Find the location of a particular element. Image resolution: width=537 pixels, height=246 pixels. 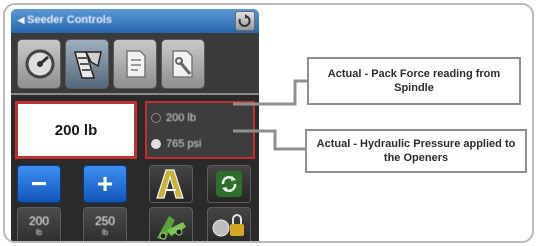

pack-force-callout: Actual - Pack Force reading from Spindle is located at coordinates (414, 81).